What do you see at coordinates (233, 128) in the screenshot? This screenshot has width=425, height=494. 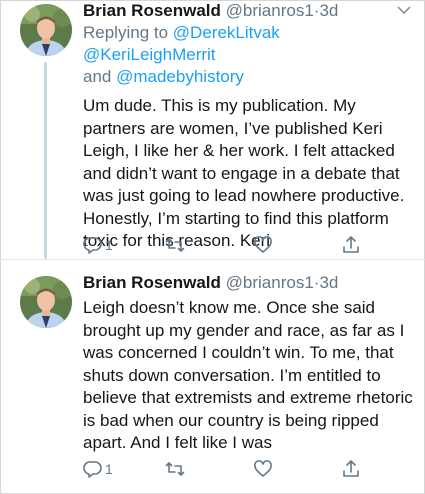 I see `tweet-text-line: partners are women, I’ve published Keri` at bounding box center [233, 128].